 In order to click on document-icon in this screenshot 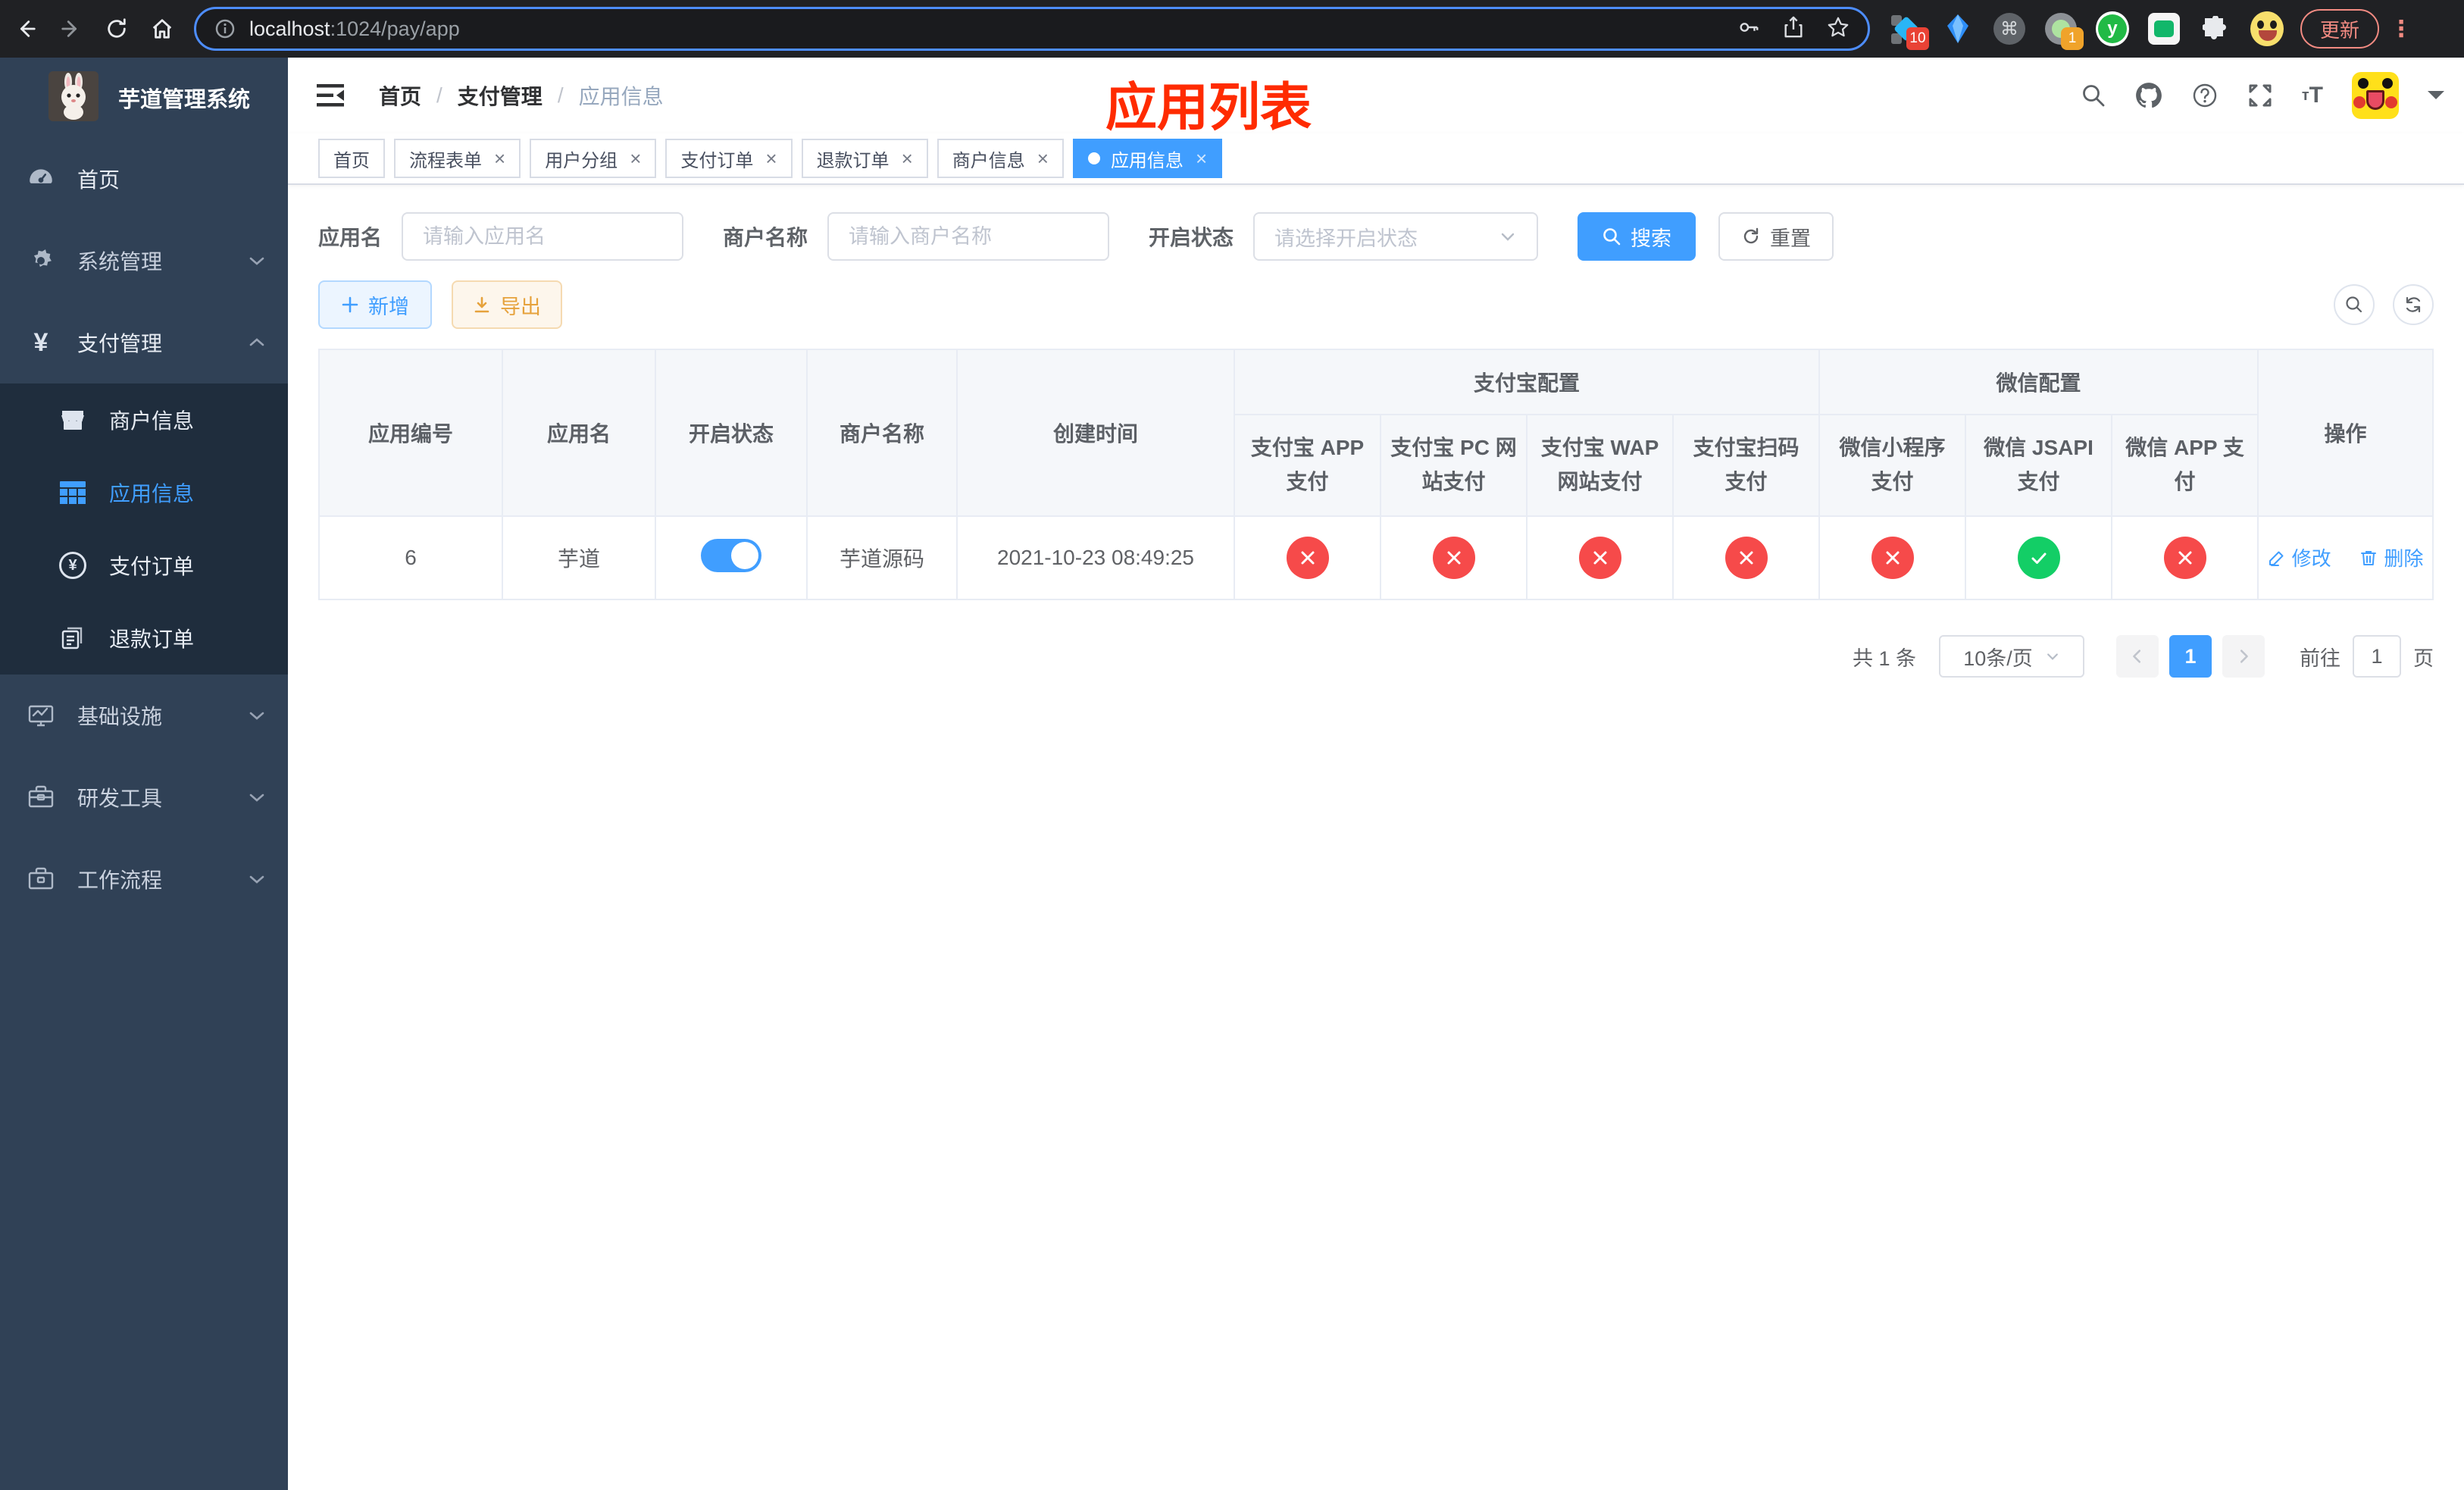, I will do `click(72, 638)`.